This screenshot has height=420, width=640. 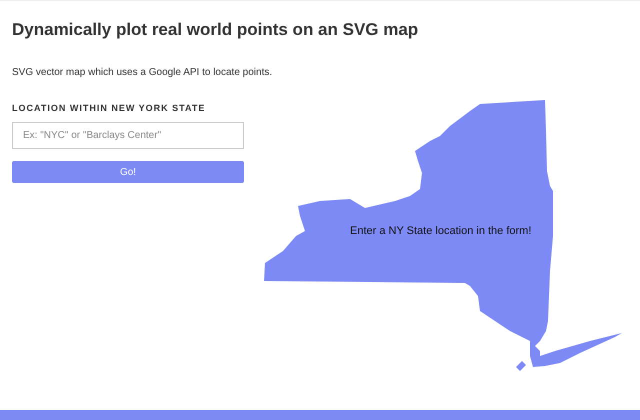 I want to click on description-text: SVG vector map which uses a Google API to locate points., so click(x=143, y=72).